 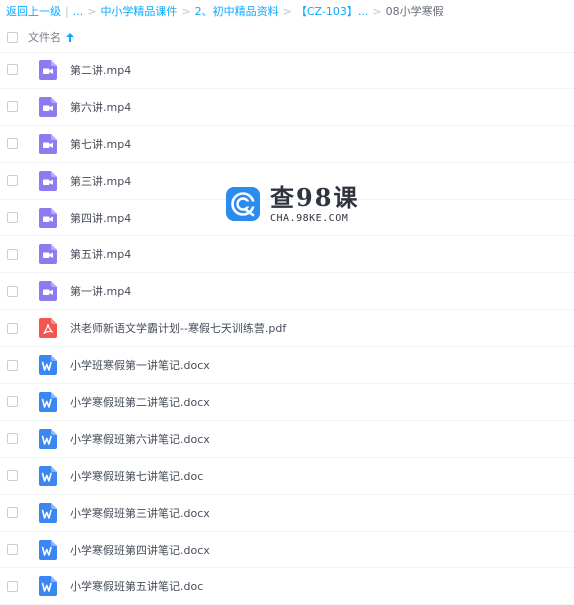 I want to click on watermark-title: 查98课, so click(x=315, y=197).